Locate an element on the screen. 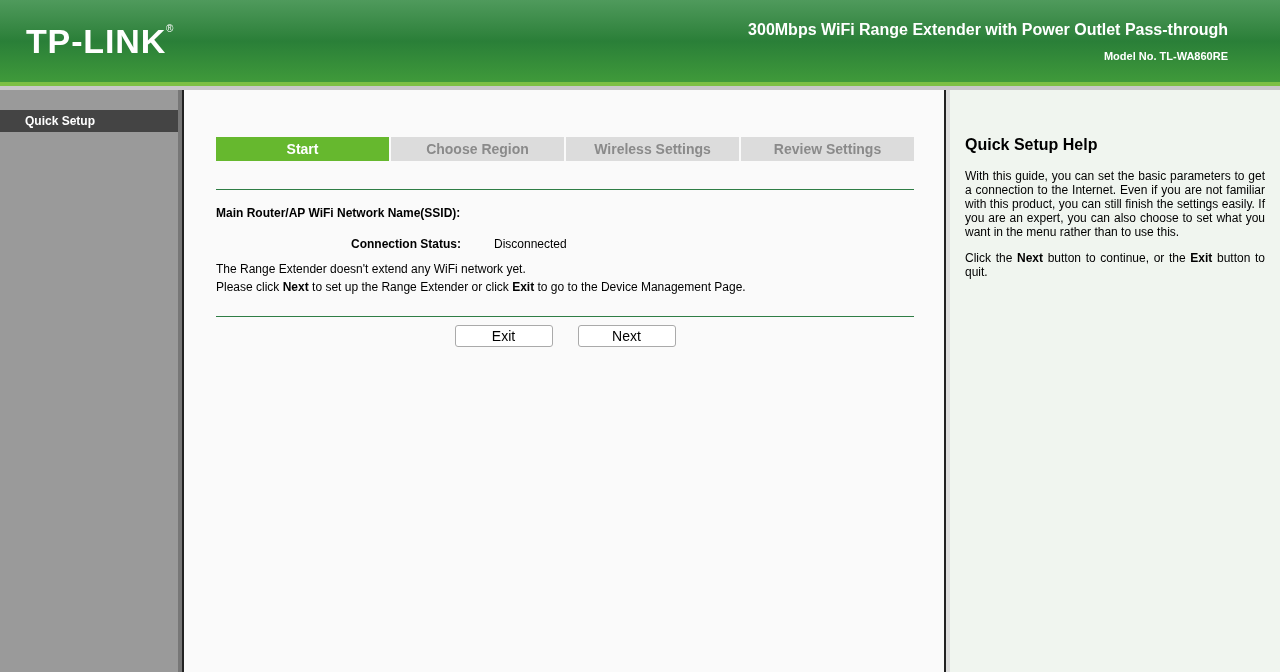  status-label: Connection Status: is located at coordinates (405, 244).